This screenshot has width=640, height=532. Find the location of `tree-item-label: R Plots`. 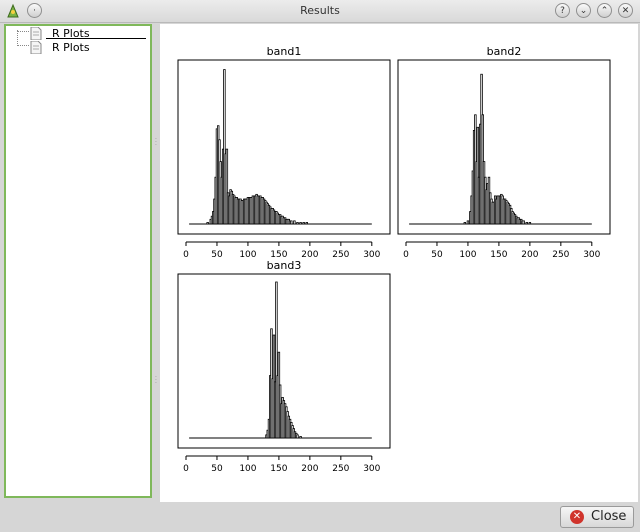

tree-item-label: R Plots is located at coordinates (71, 47).